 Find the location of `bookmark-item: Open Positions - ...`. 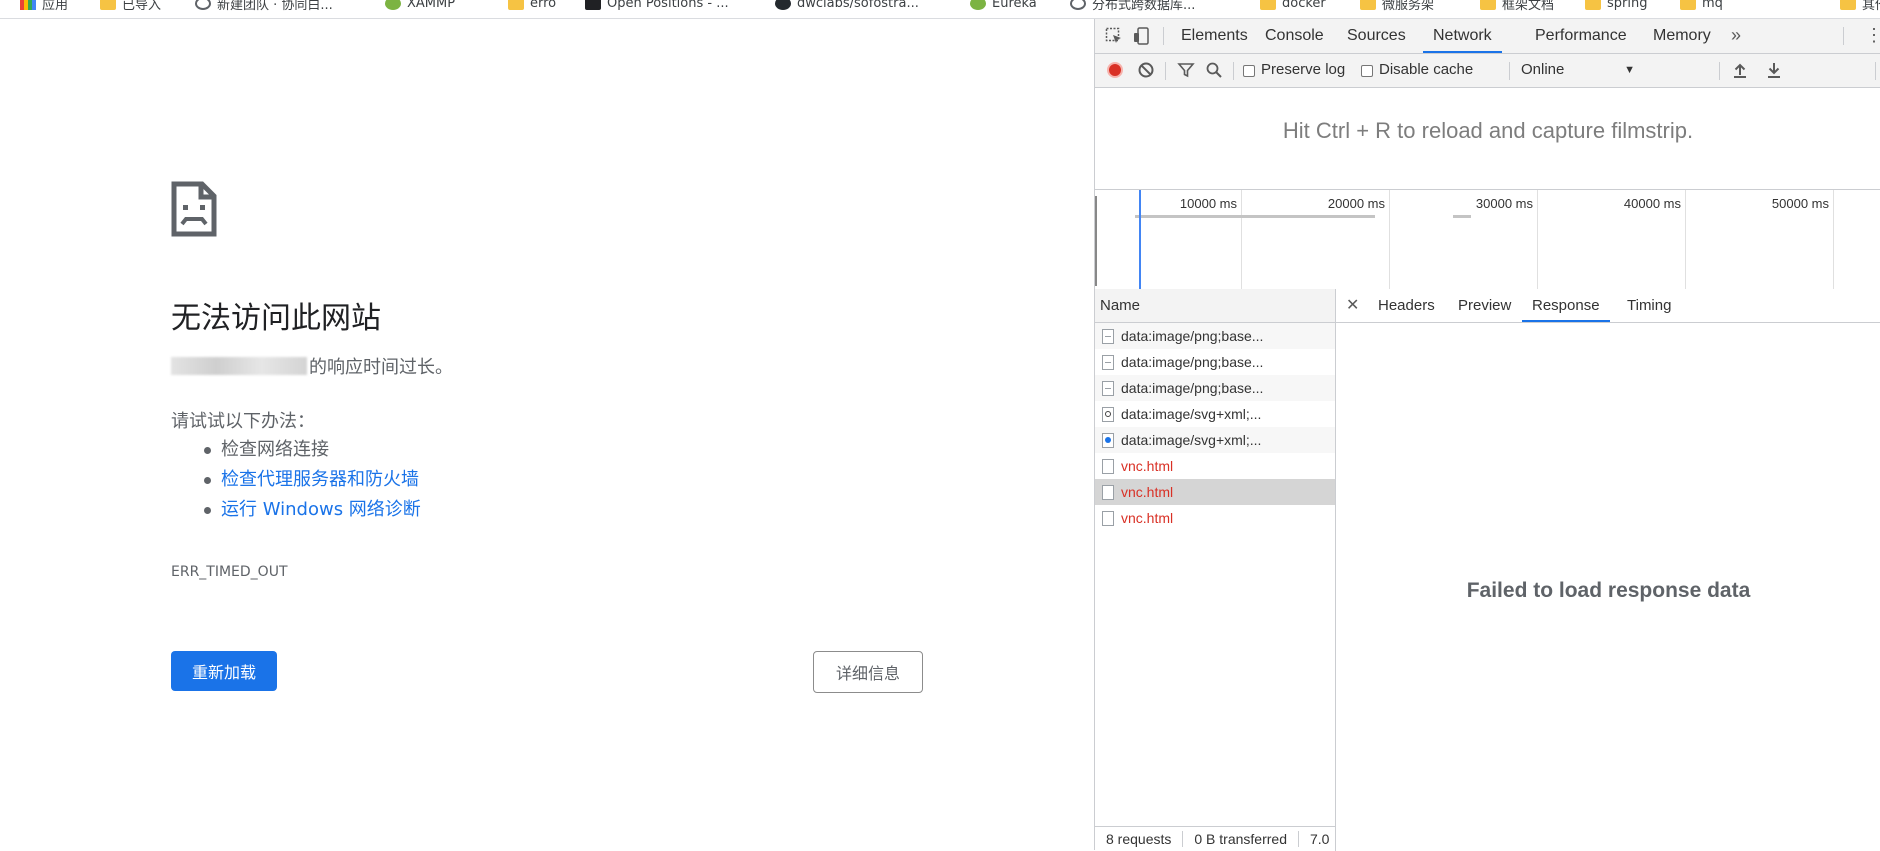

bookmark-item: Open Positions - ... is located at coordinates (657, 6).